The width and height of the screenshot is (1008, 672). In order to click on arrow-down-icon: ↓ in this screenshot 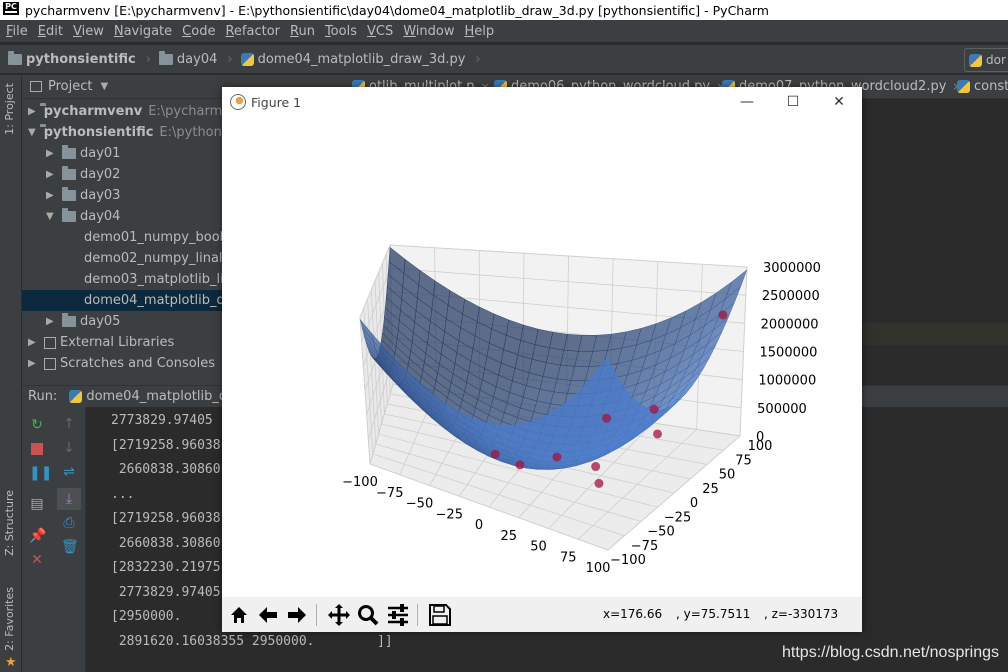, I will do `click(69, 448)`.